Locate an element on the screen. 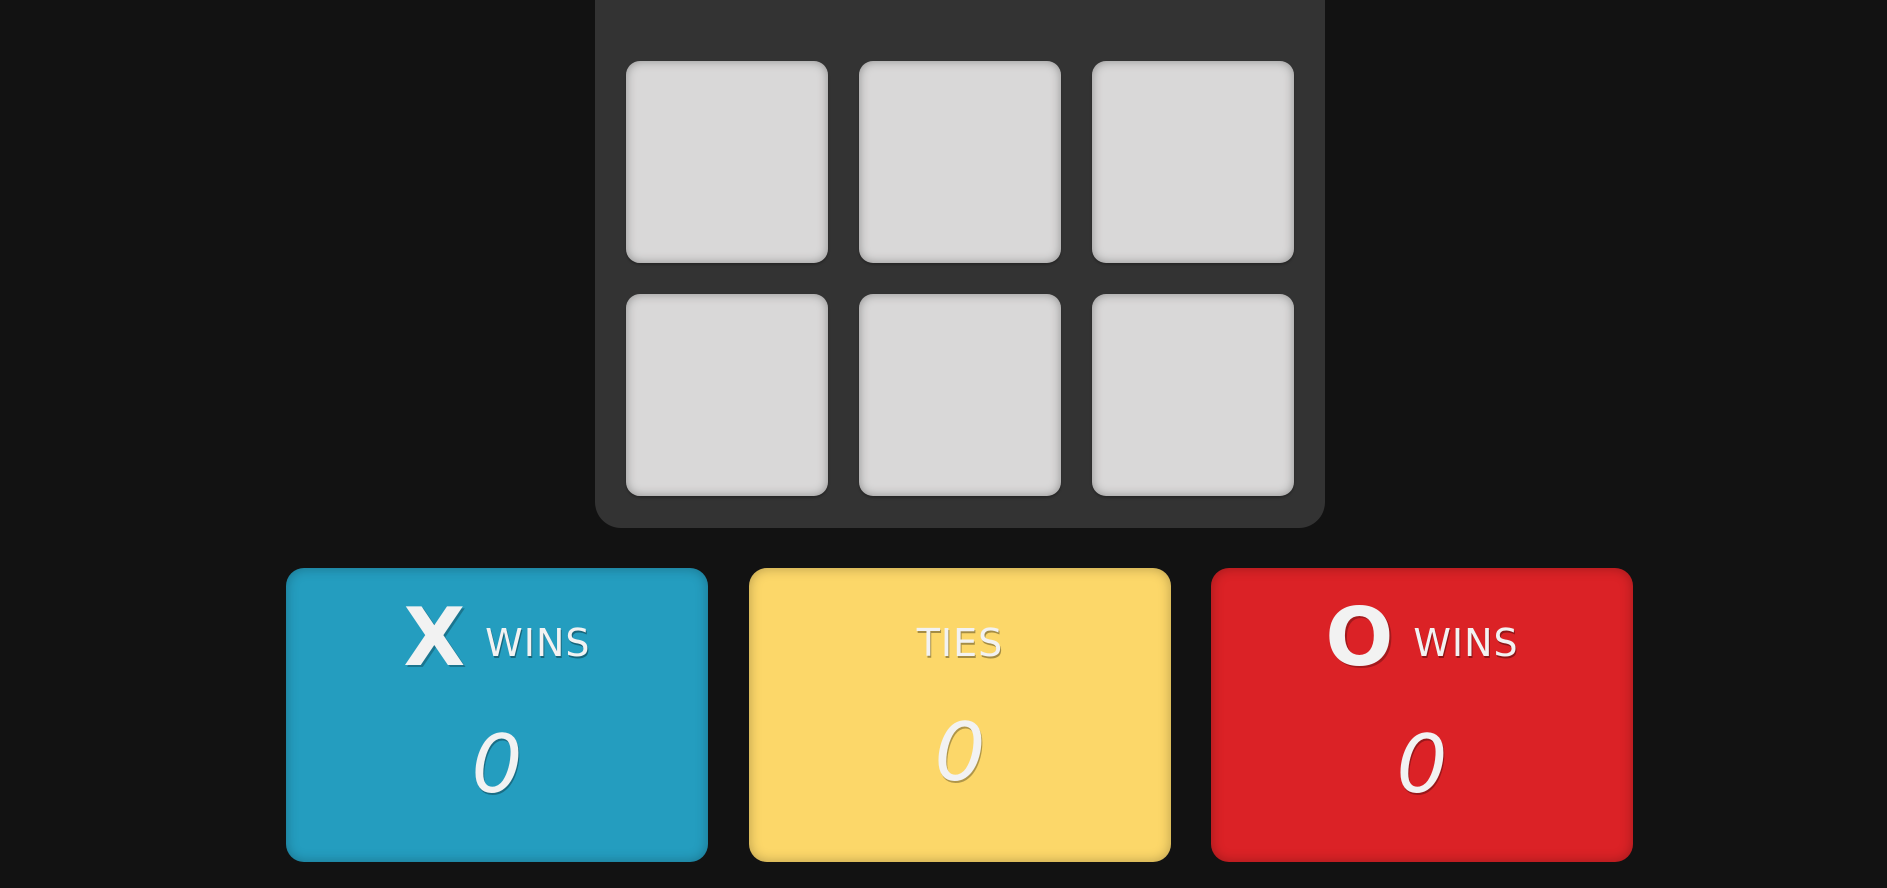  o-wins-label: WINS is located at coordinates (1466, 643).